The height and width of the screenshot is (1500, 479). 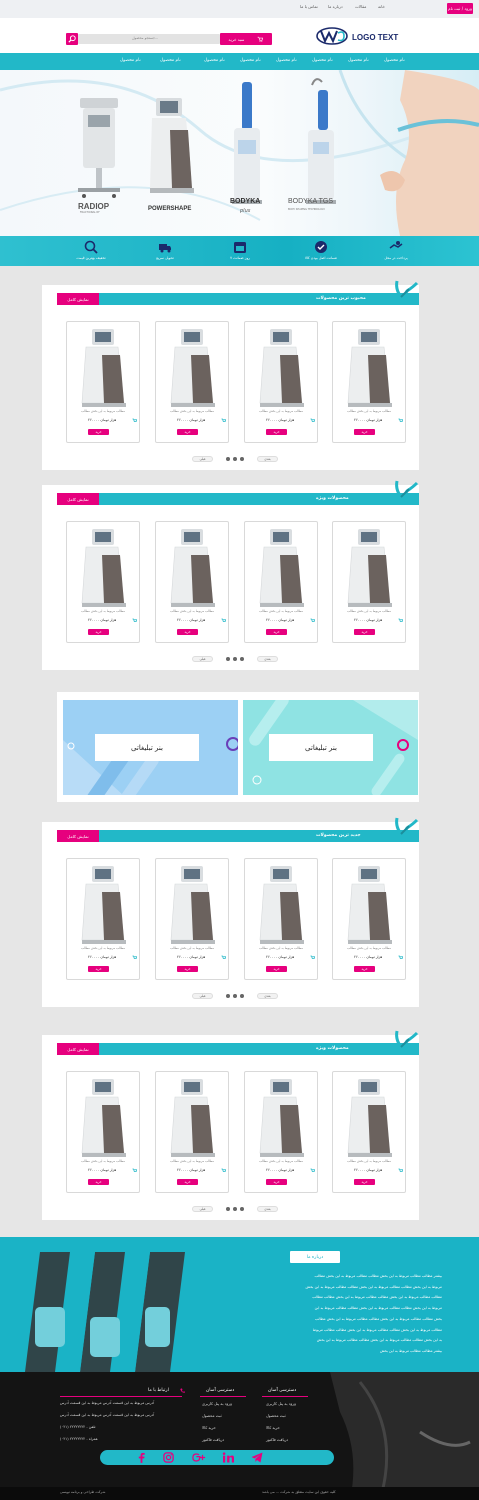 I want to click on footer-col2-link: ورود به پنل کاربری, so click(x=217, y=1403).